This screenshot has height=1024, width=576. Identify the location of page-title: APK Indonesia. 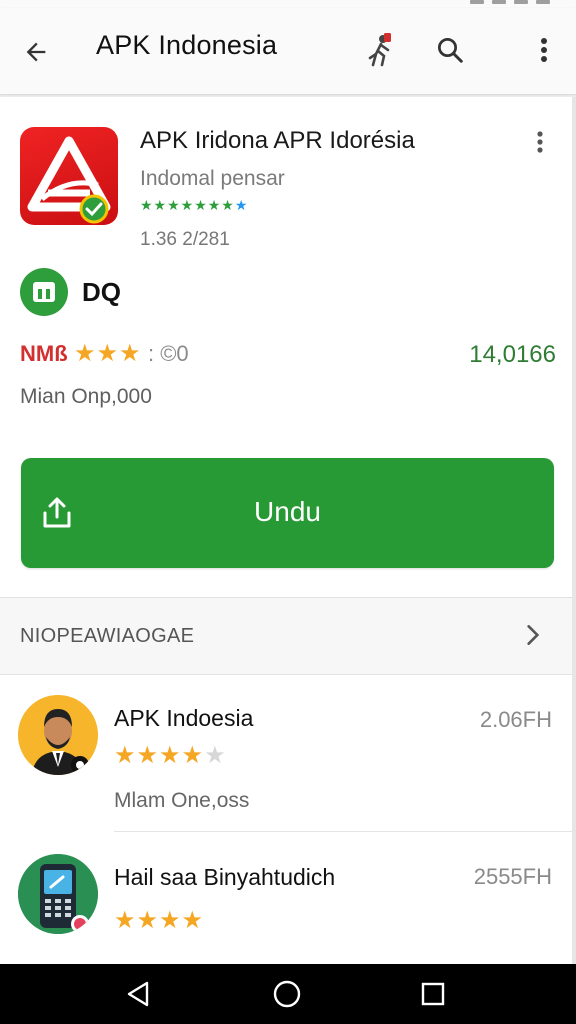
(187, 45).